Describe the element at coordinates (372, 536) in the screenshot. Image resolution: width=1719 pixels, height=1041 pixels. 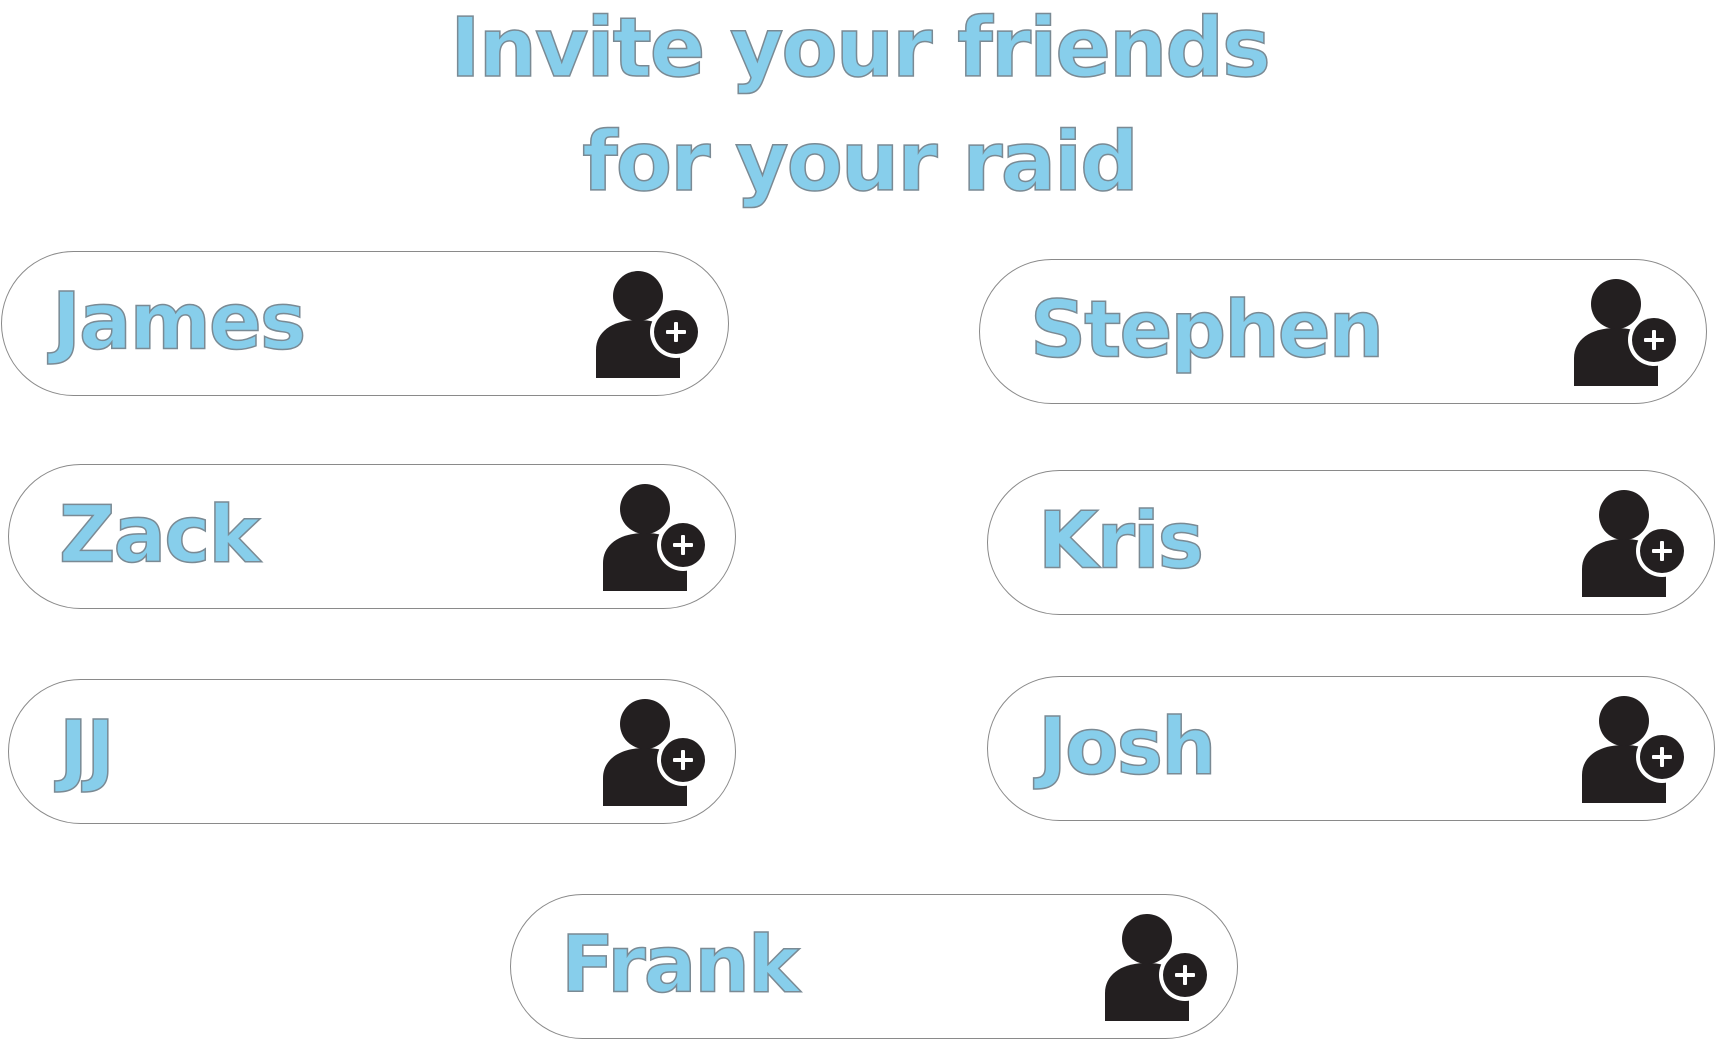
I see `friend-item-zack: Zack` at that location.